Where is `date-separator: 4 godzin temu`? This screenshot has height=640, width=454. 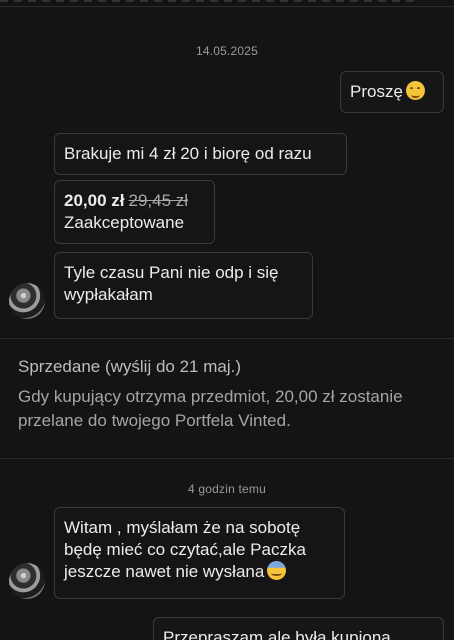
date-separator: 4 godzin temu is located at coordinates (227, 489).